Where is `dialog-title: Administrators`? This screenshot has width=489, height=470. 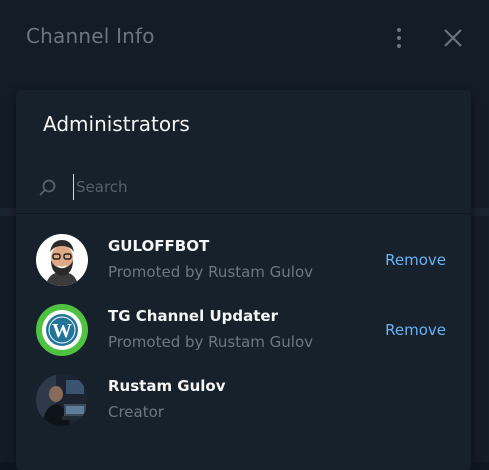 dialog-title: Administrators is located at coordinates (116, 124).